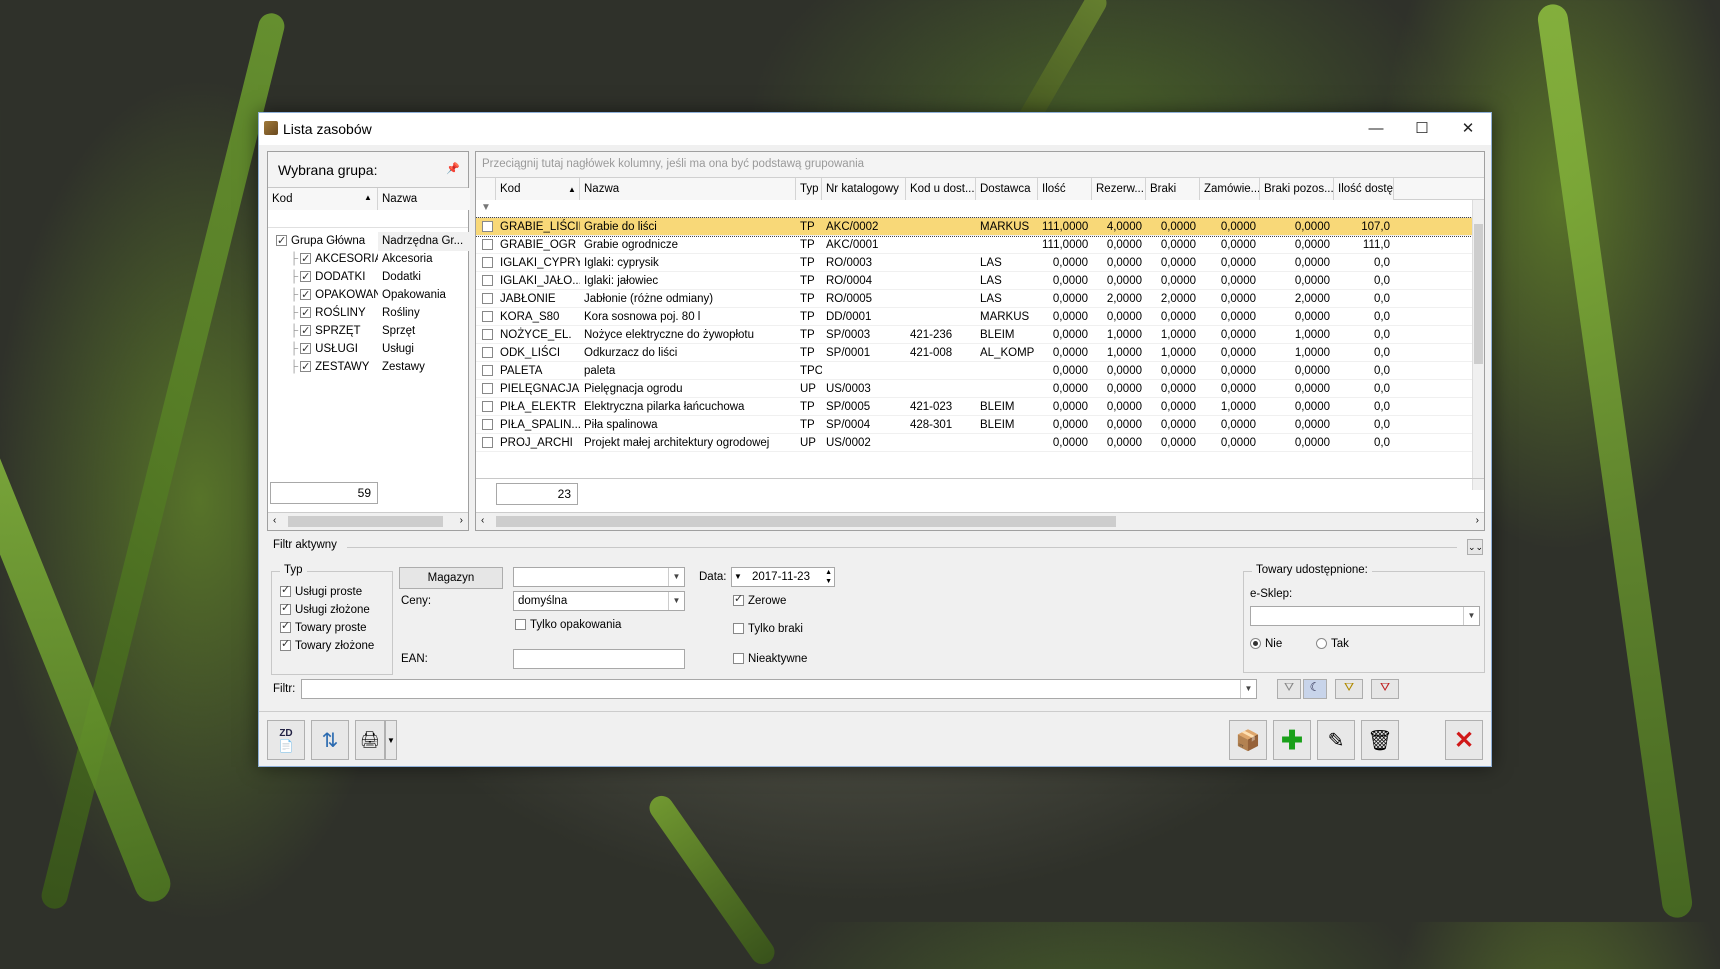  Describe the element at coordinates (453, 168) in the screenshot. I see `pin-icon: 📌` at that location.